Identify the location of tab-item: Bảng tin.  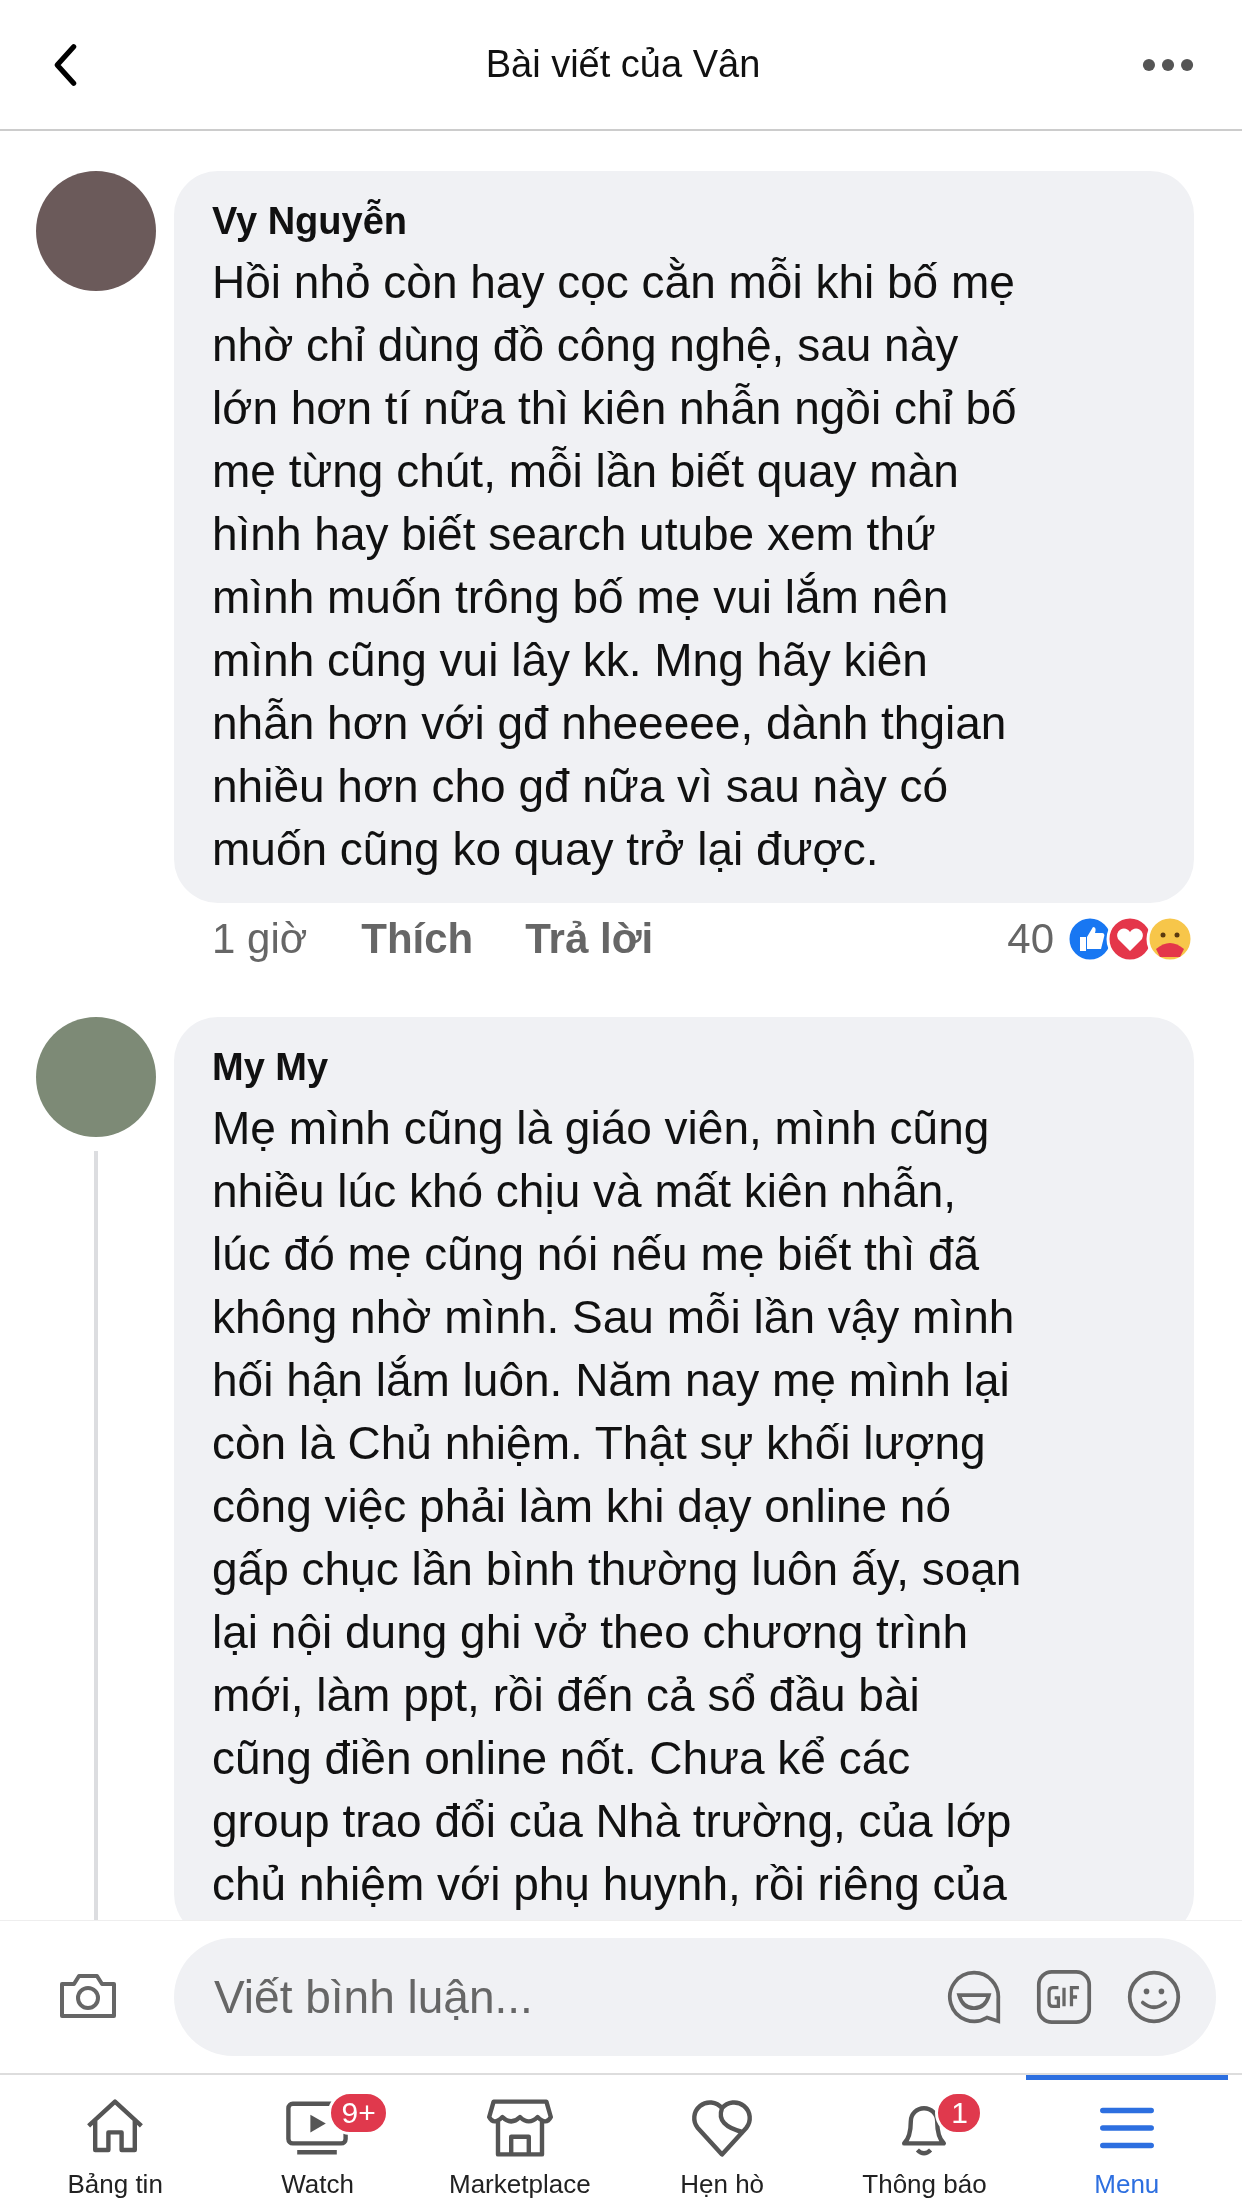
(115, 2141).